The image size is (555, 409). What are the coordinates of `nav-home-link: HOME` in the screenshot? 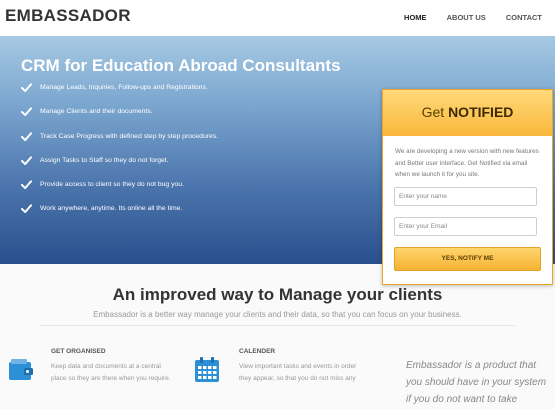 It's located at (415, 17).